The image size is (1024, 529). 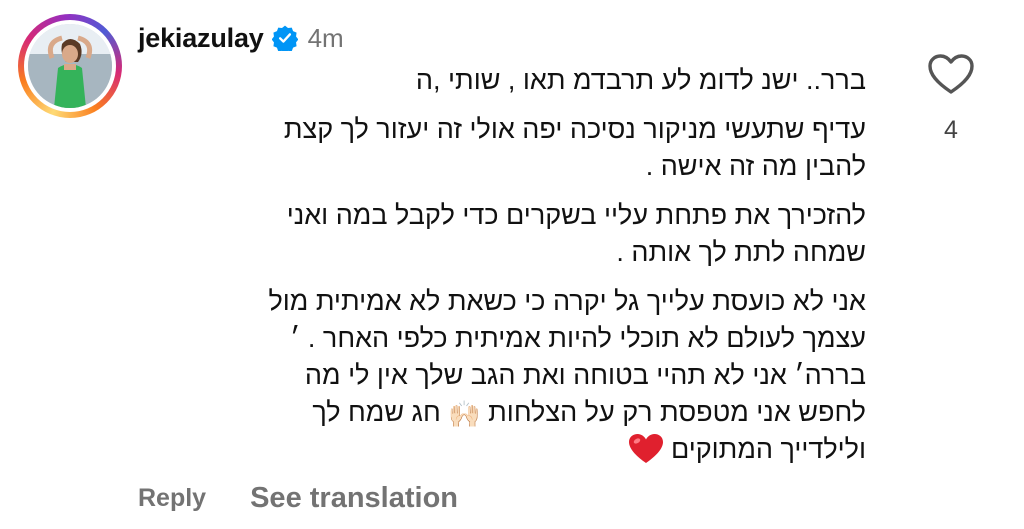 I want to click on verified-badge-icon, so click(x=284, y=38).